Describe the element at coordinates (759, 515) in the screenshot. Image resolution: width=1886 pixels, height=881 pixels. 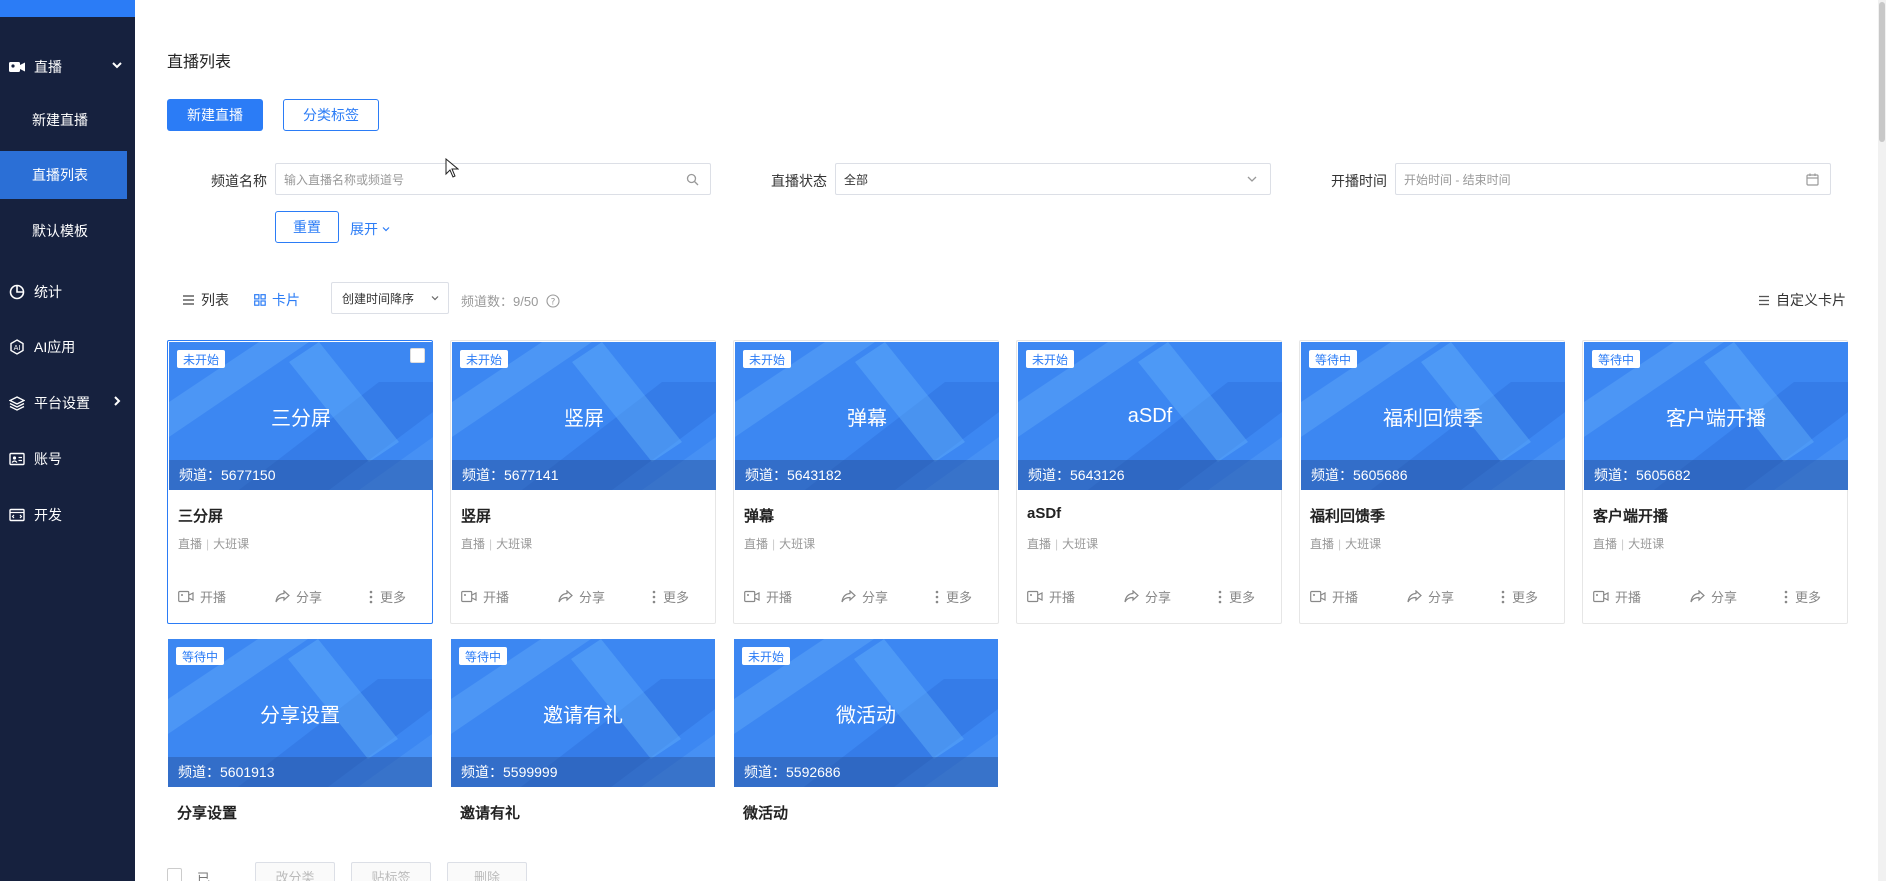
I see `card-title: 弹幕` at that location.